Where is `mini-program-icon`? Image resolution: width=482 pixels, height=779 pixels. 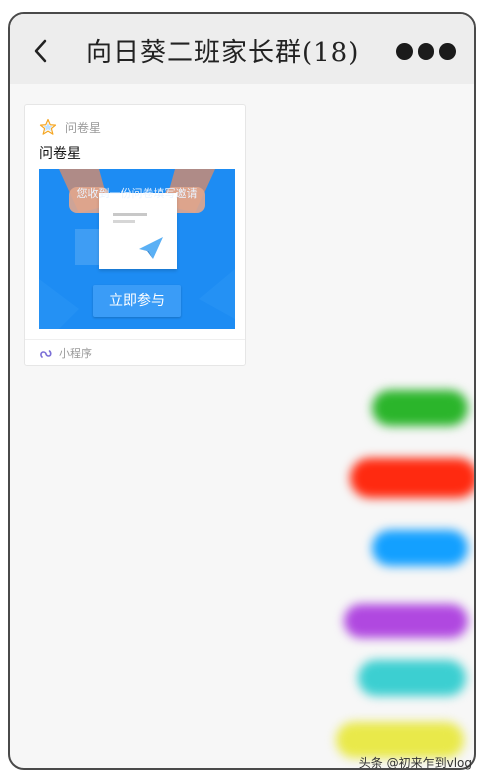
mini-program-icon is located at coordinates (46, 353).